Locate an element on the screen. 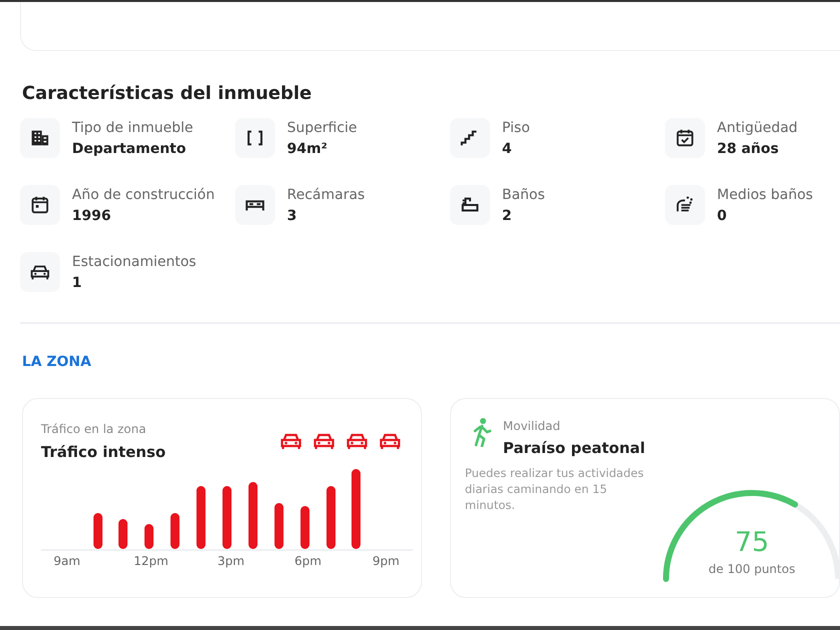 Image resolution: width=840 pixels, height=630 pixels. calendar-icon is located at coordinates (40, 205).